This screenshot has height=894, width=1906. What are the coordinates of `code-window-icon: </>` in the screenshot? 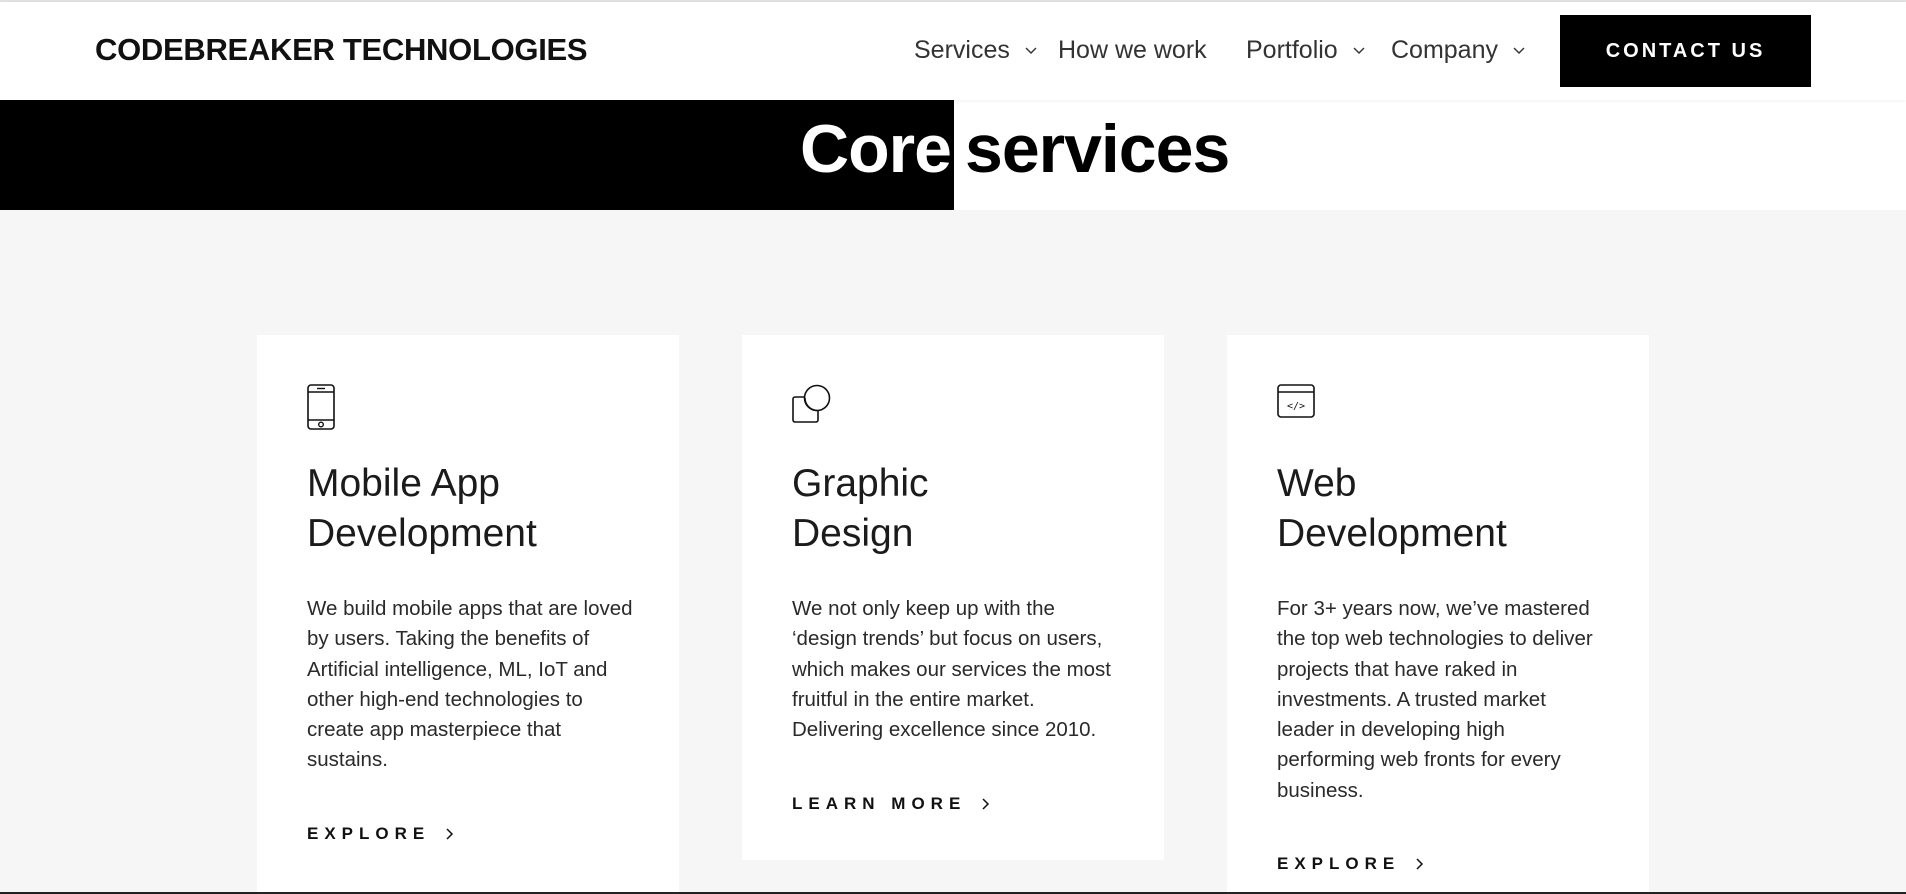 It's located at (1296, 401).